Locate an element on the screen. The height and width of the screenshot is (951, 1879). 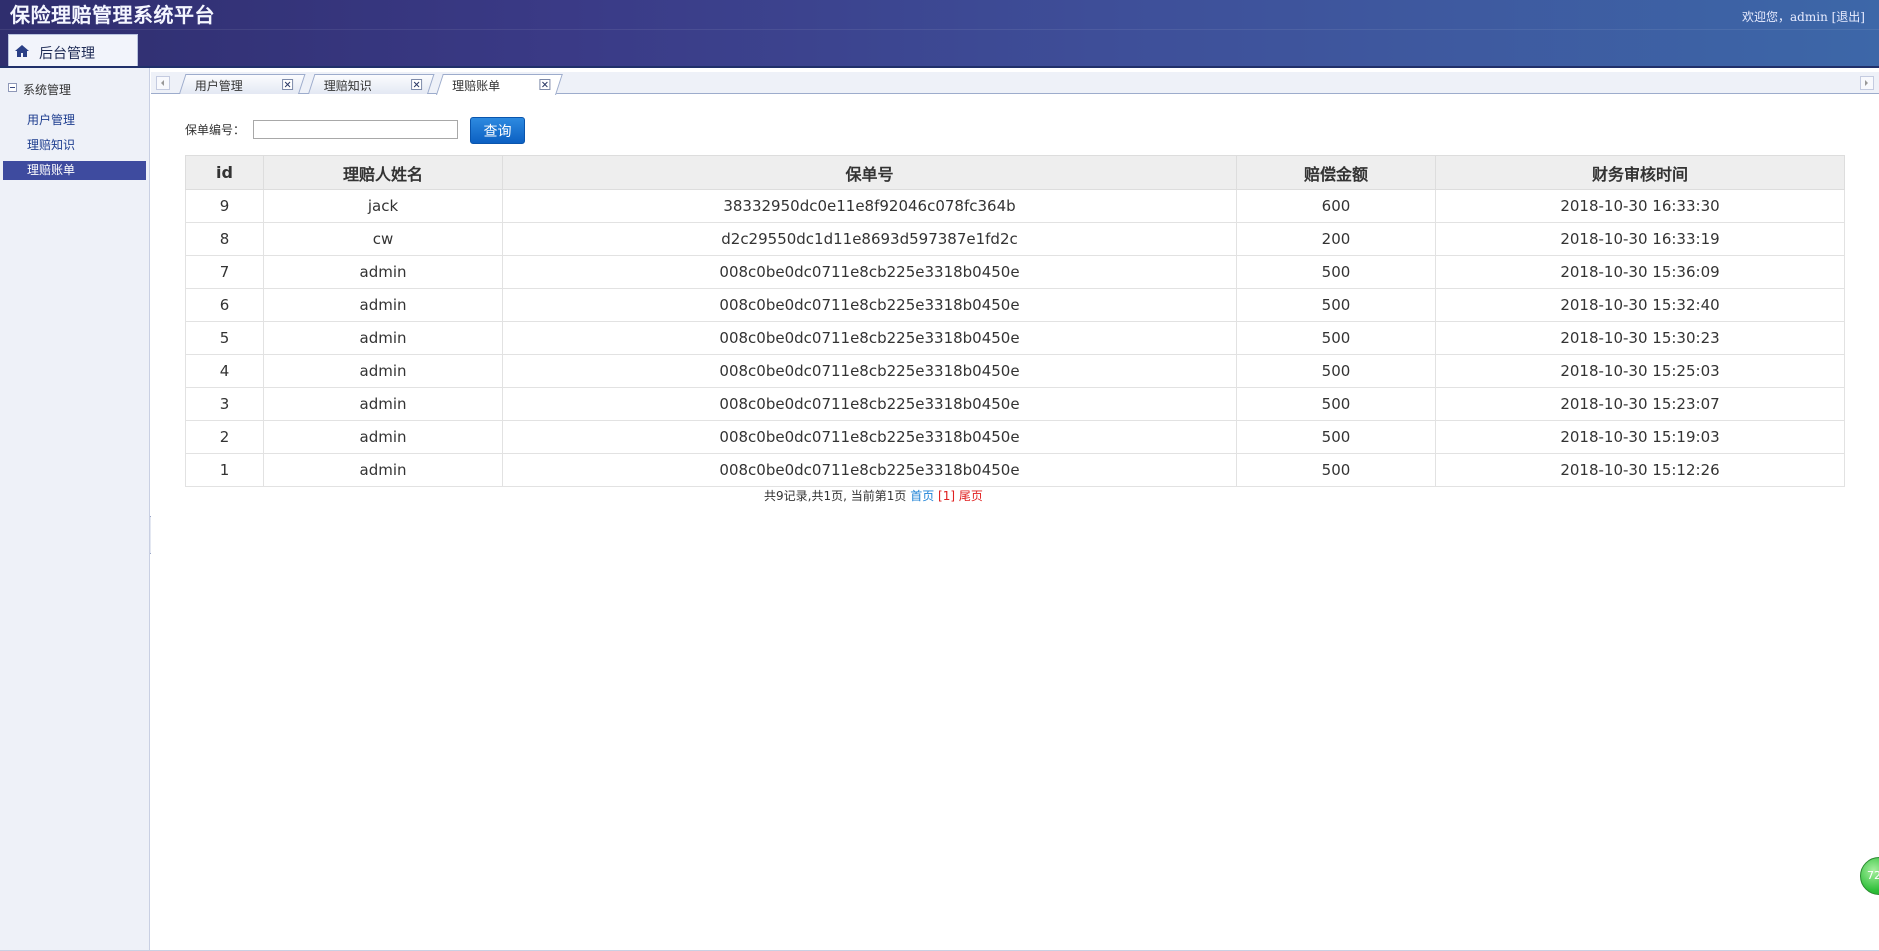
cell-audit-time: 2018-10-30 15:25:03 is located at coordinates (1640, 371).